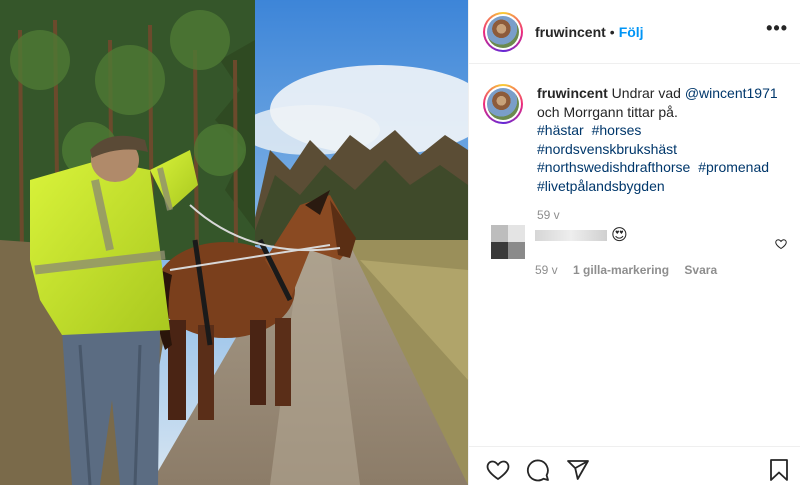  Describe the element at coordinates (560, 130) in the screenshot. I see `hashtag-link: #hästar` at that location.